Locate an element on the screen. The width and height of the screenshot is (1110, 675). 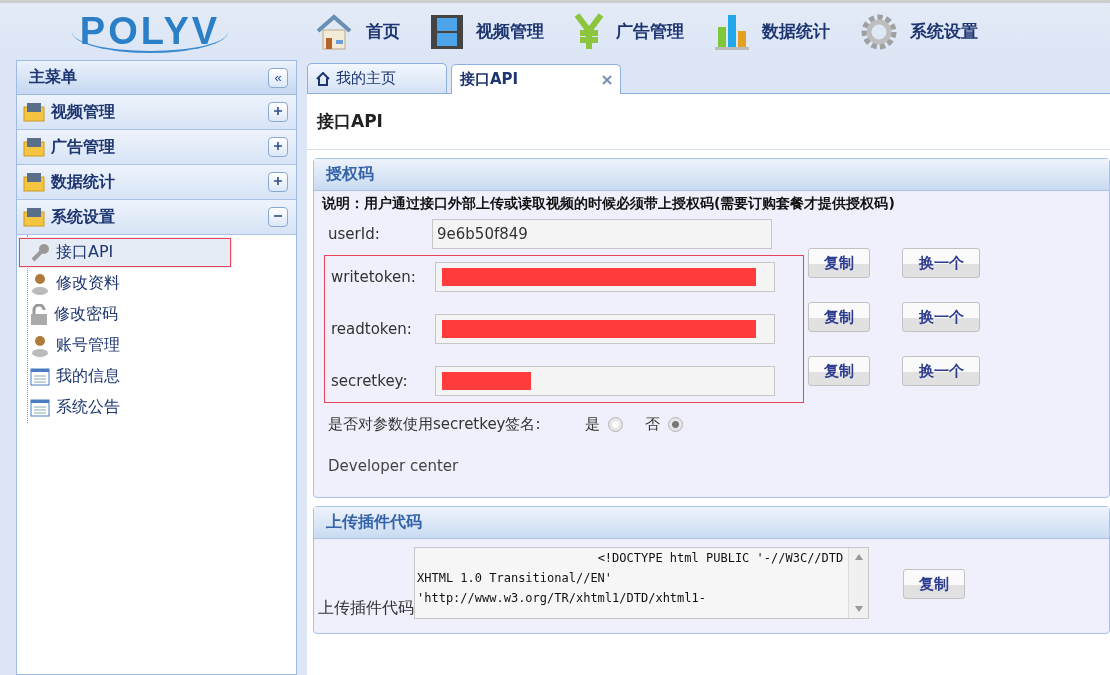
menu-group-label: 视频管理 is located at coordinates (83, 112).